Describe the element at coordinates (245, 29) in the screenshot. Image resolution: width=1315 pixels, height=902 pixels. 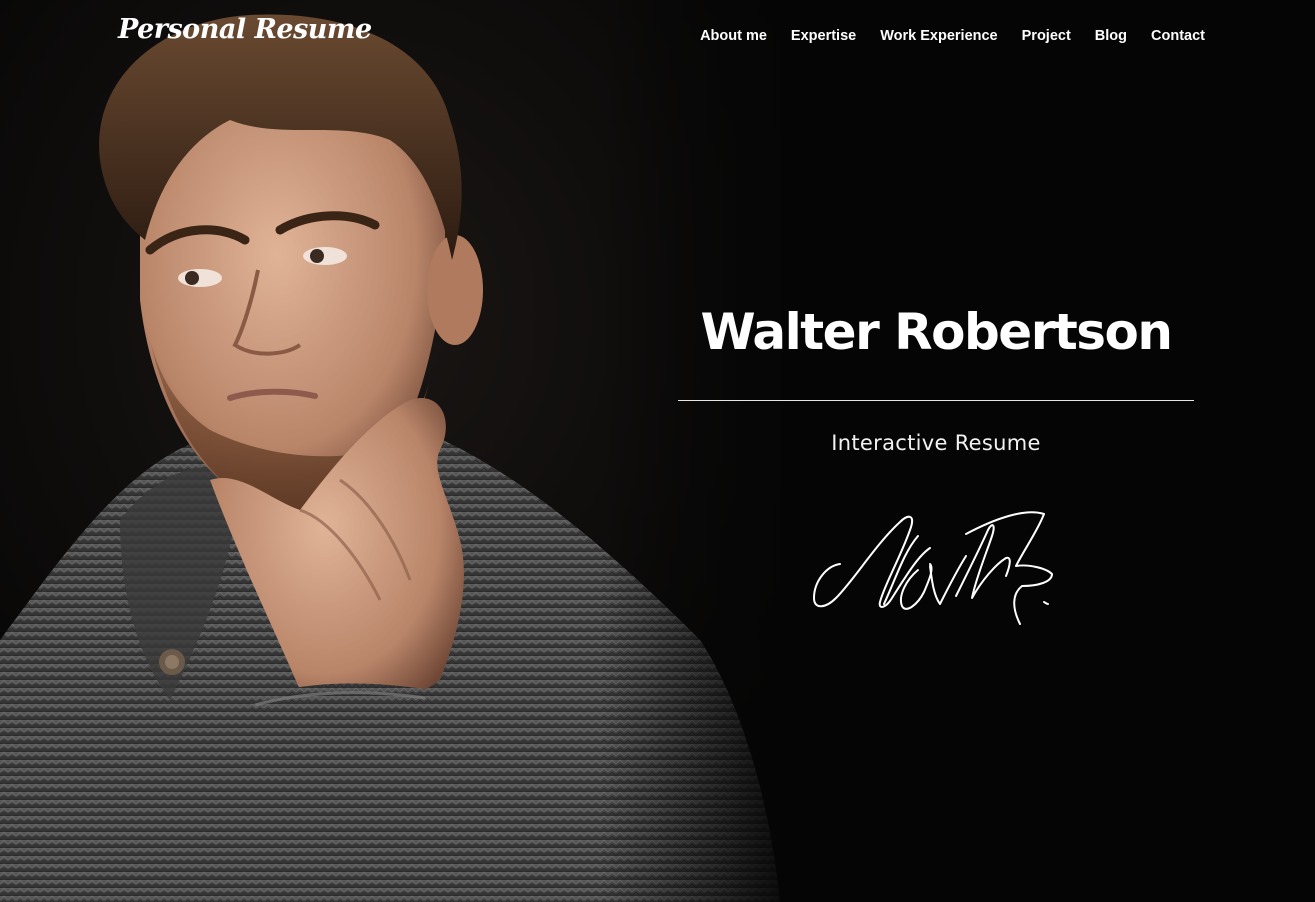
I see `site-logo: Personal Resume` at that location.